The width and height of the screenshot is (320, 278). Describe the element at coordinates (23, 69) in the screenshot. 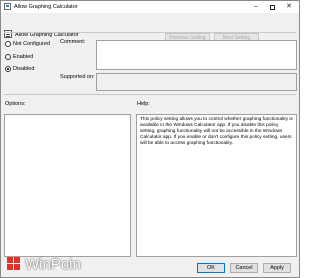

I see `disabled-label: Disabled` at that location.